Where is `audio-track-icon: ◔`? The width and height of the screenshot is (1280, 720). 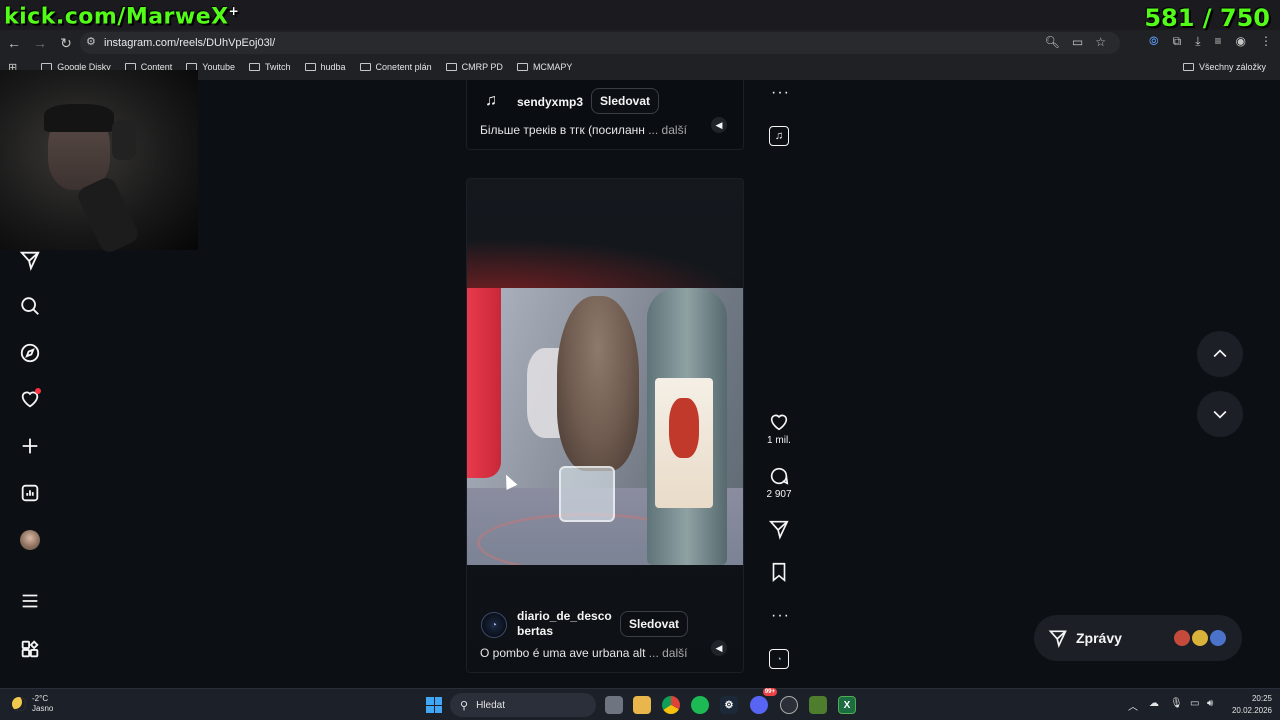
audio-track-icon: ◔ is located at coordinates (779, 659).